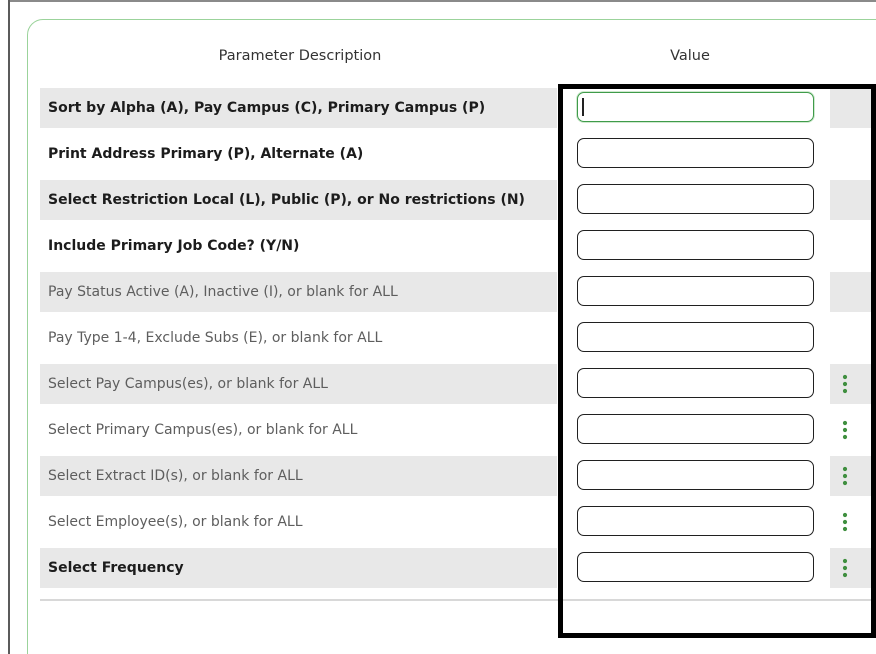  What do you see at coordinates (690, 56) in the screenshot?
I see `value-header: Value` at bounding box center [690, 56].